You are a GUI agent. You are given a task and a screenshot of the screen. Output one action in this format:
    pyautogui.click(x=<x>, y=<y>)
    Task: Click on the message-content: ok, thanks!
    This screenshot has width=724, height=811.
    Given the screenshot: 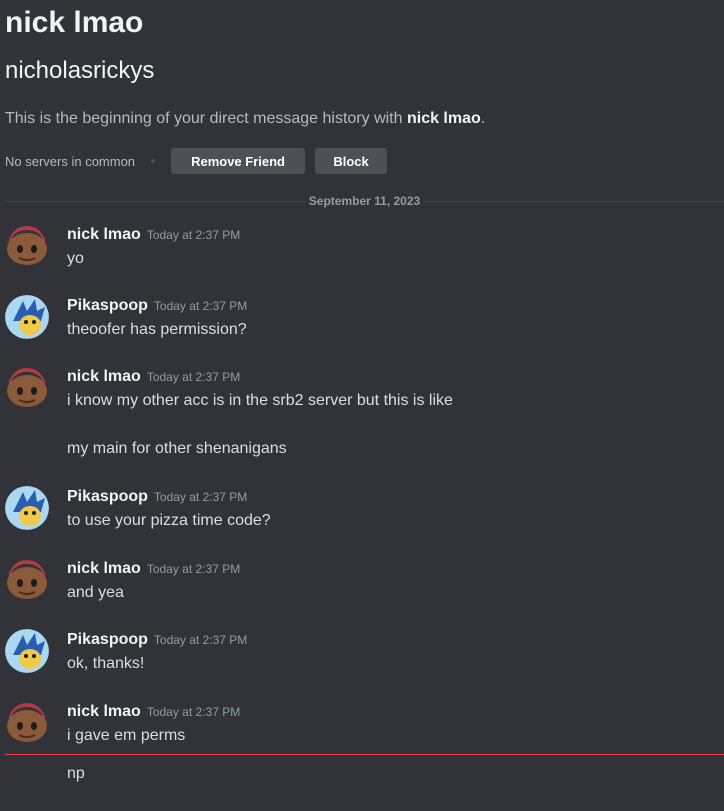 What is the action you would take?
    pyautogui.click(x=106, y=663)
    